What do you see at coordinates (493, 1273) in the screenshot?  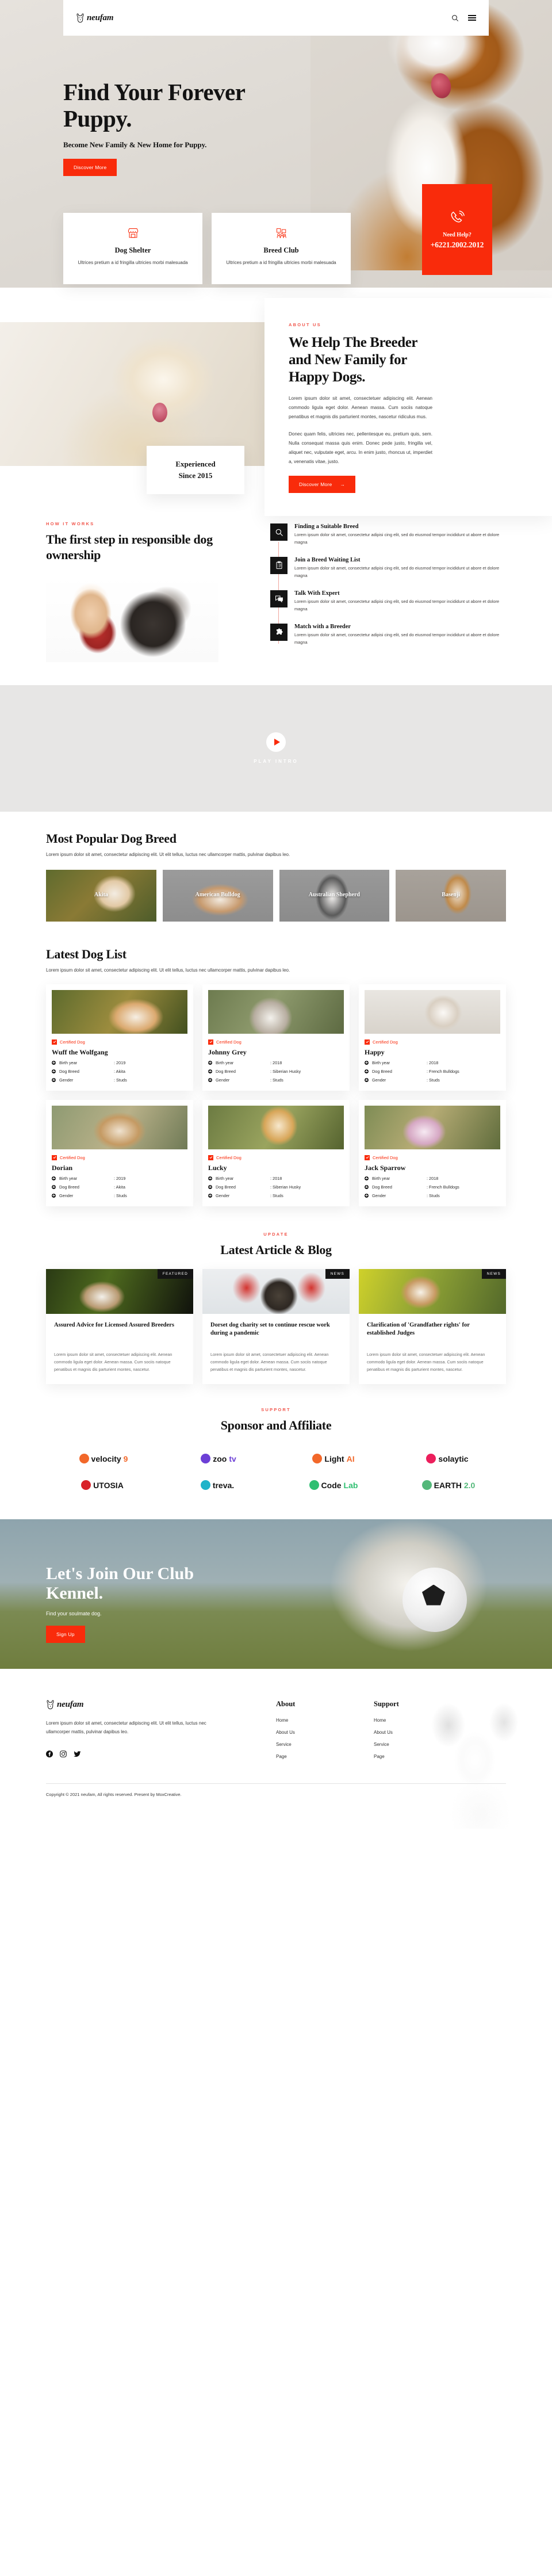 I see `blog-tag: NEWS` at bounding box center [493, 1273].